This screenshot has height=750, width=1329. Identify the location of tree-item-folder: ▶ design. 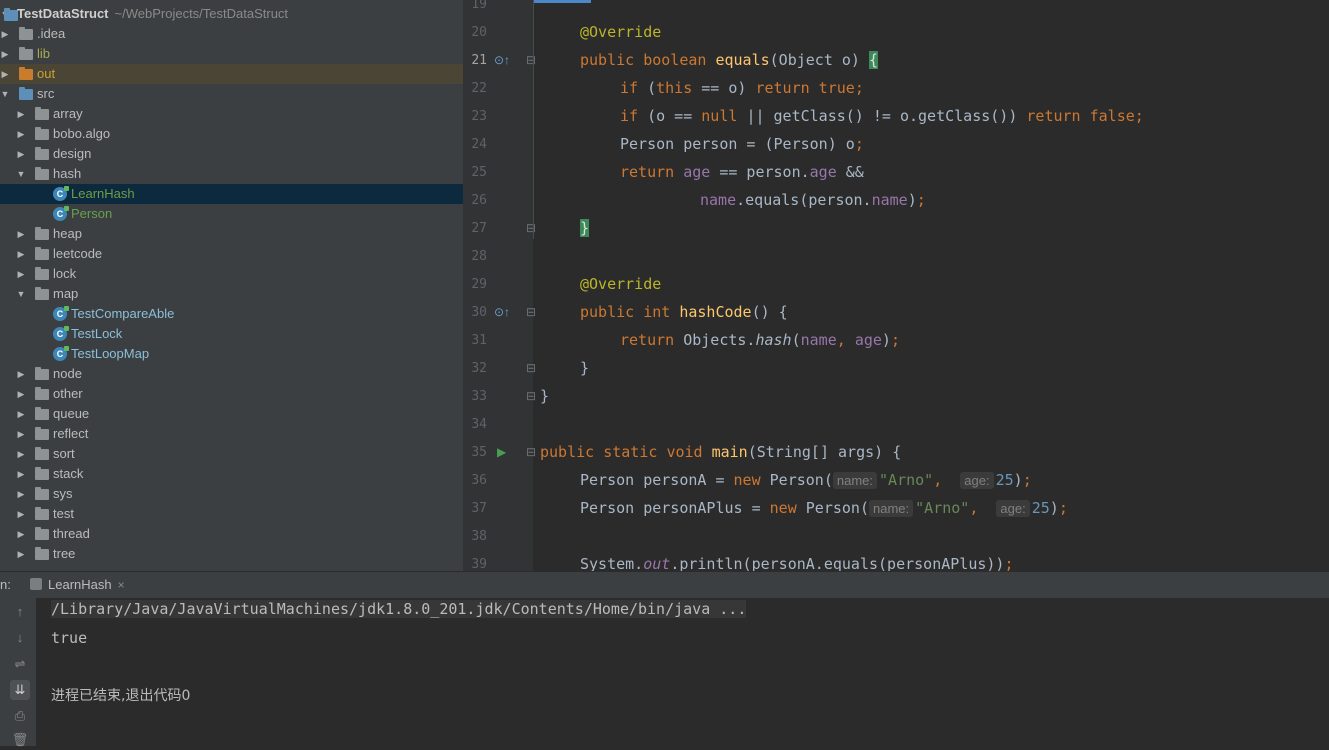
(231, 154).